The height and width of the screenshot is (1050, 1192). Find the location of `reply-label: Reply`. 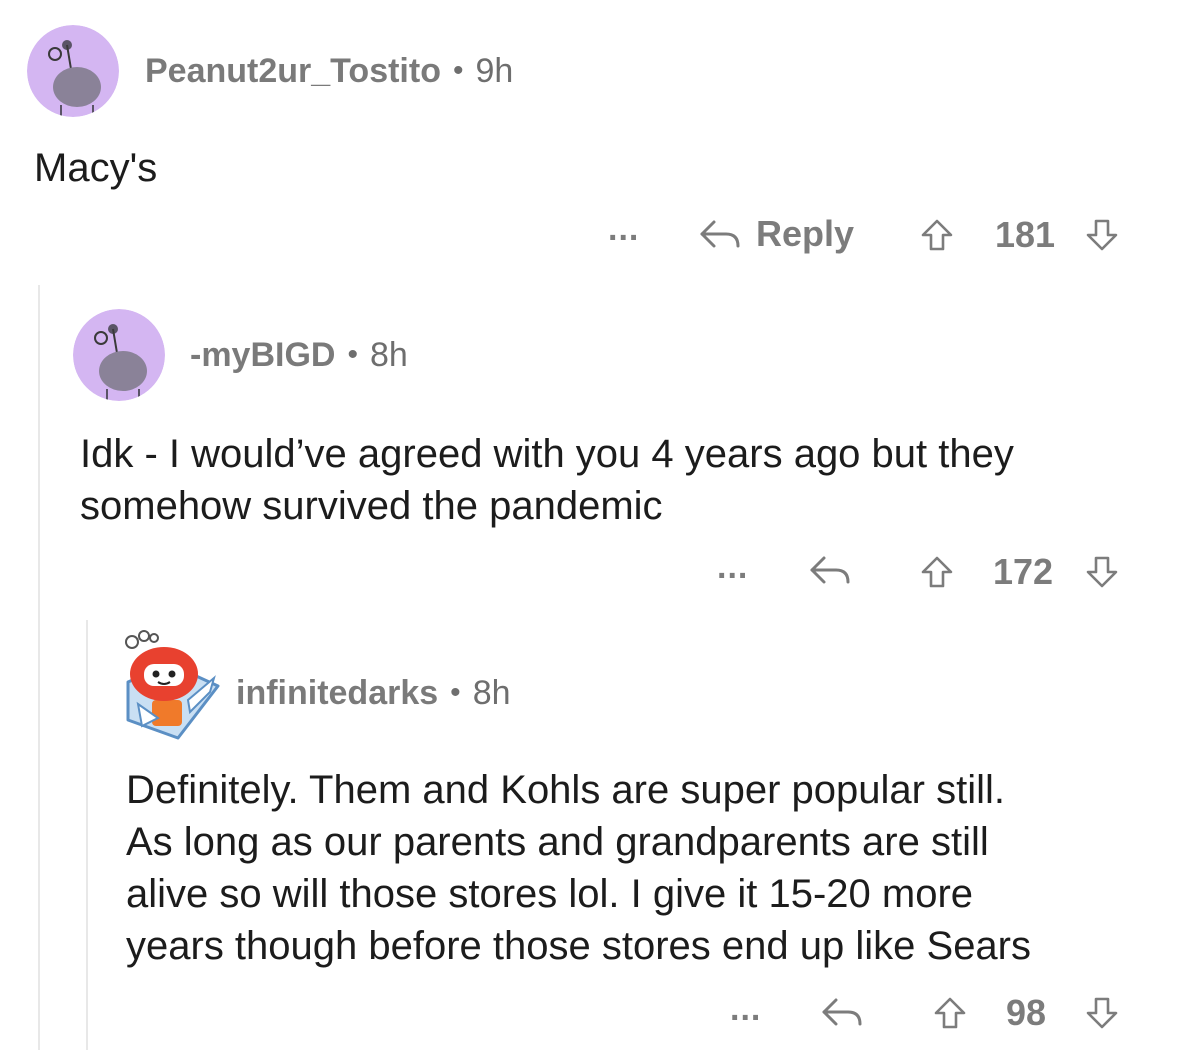

reply-label: Reply is located at coordinates (805, 233).